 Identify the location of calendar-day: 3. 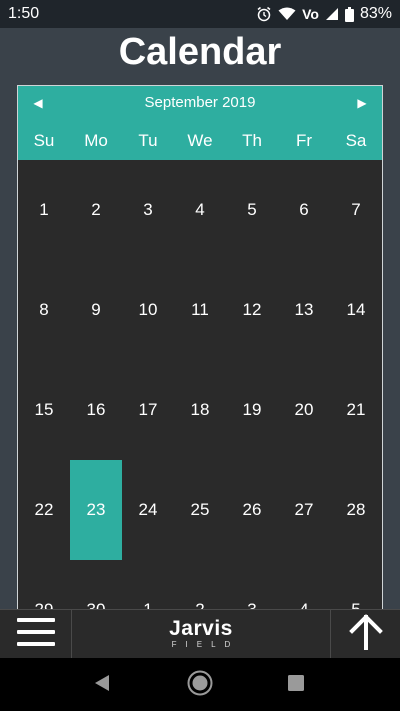
(148, 210).